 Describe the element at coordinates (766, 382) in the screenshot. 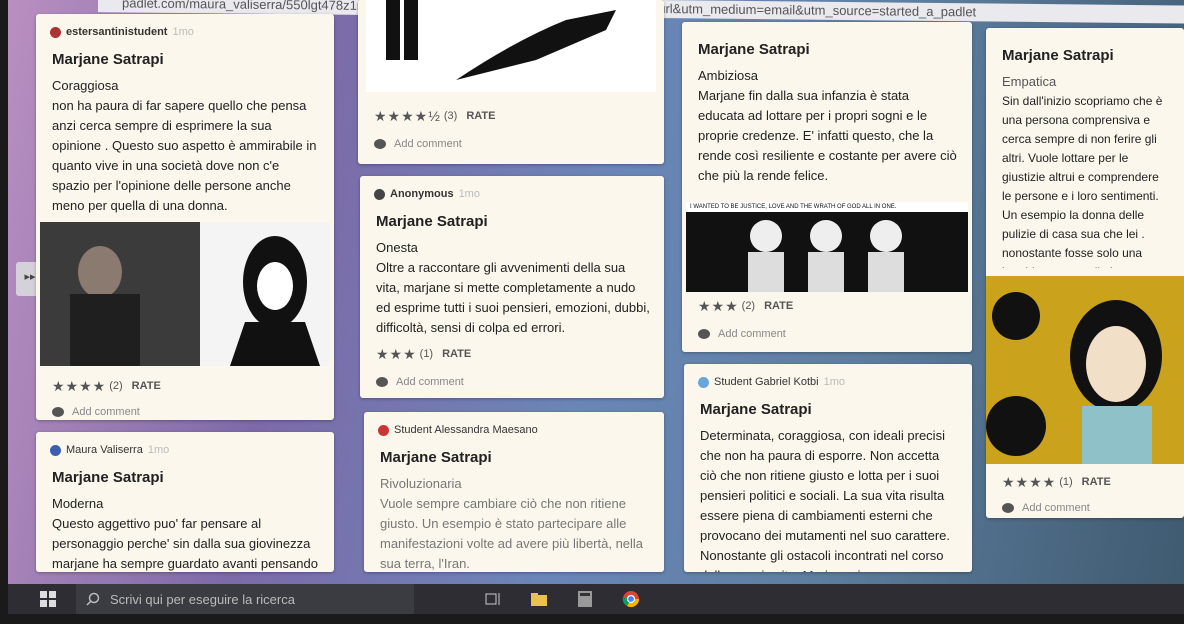

I see `post-author: Student Gabriel Kotbi` at that location.